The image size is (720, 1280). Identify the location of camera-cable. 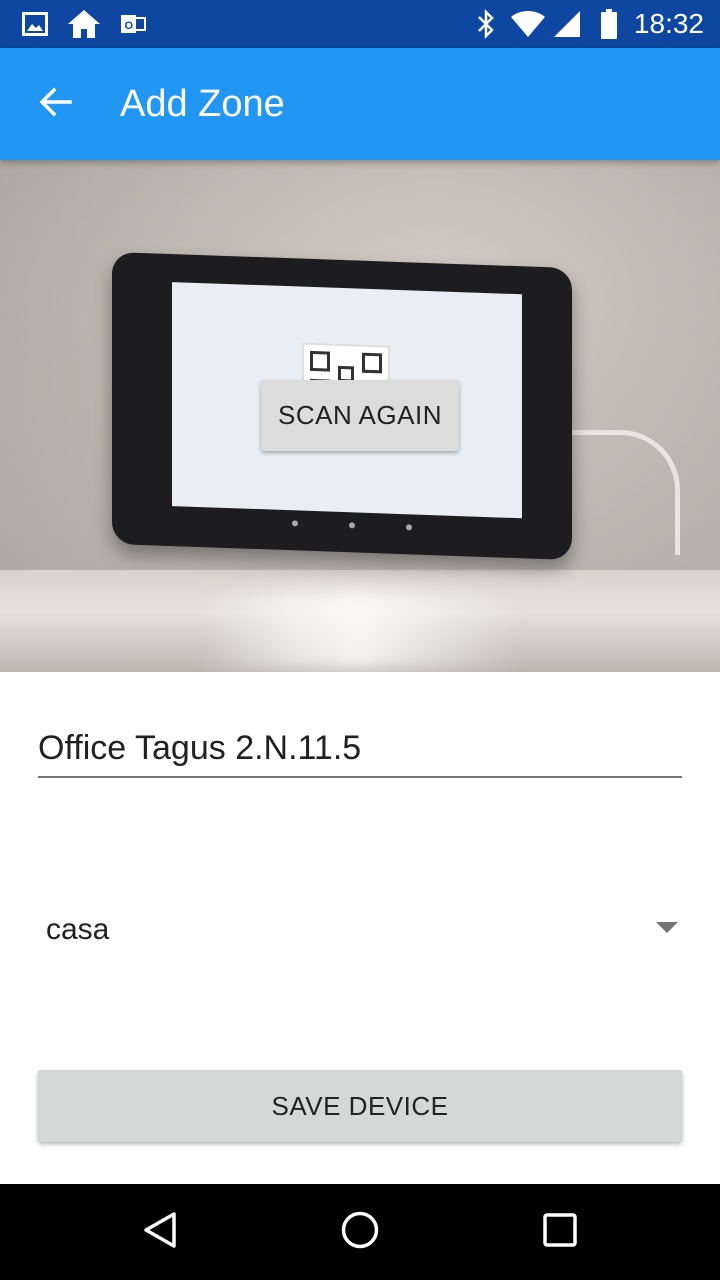
(622, 492).